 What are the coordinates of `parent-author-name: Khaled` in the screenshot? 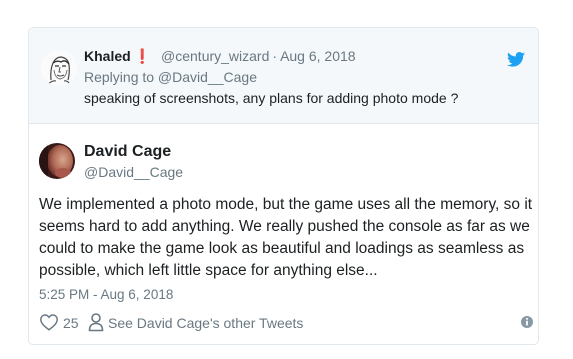 It's located at (107, 56).